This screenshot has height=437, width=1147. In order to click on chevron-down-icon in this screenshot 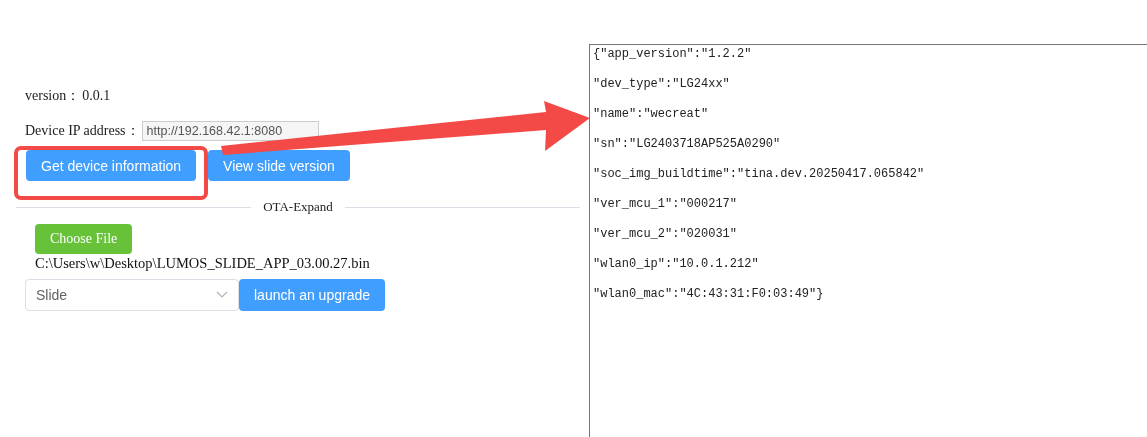, I will do `click(222, 295)`.